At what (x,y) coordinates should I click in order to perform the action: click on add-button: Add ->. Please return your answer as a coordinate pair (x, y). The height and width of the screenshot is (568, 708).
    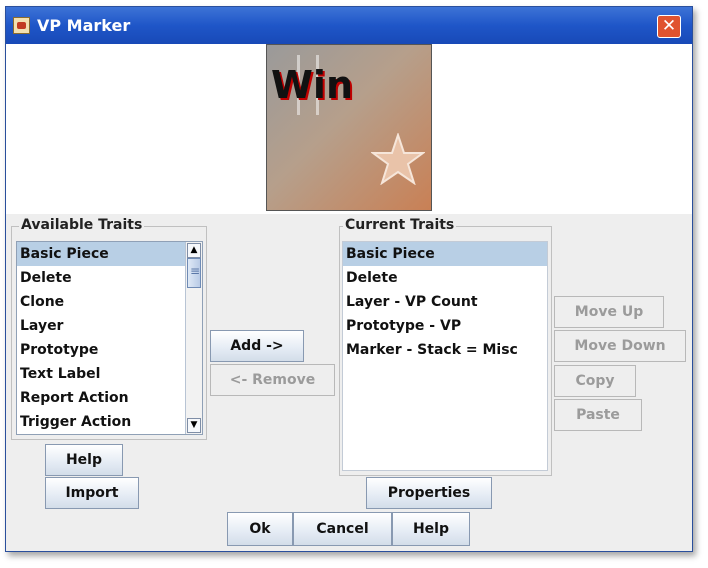
    Looking at the image, I should click on (257, 346).